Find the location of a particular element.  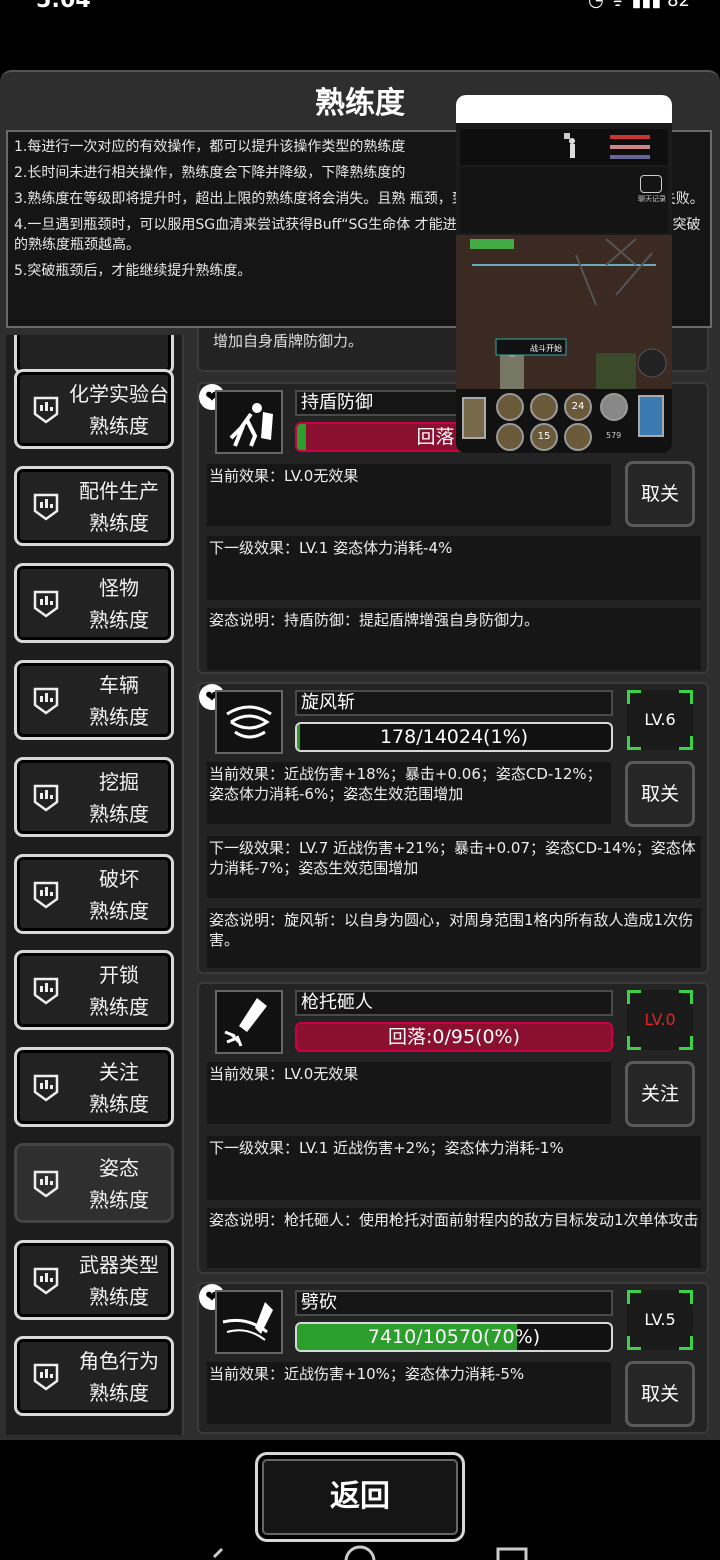

sidebar-item-stance: 姿态 熟练度 is located at coordinates (94, 1183).